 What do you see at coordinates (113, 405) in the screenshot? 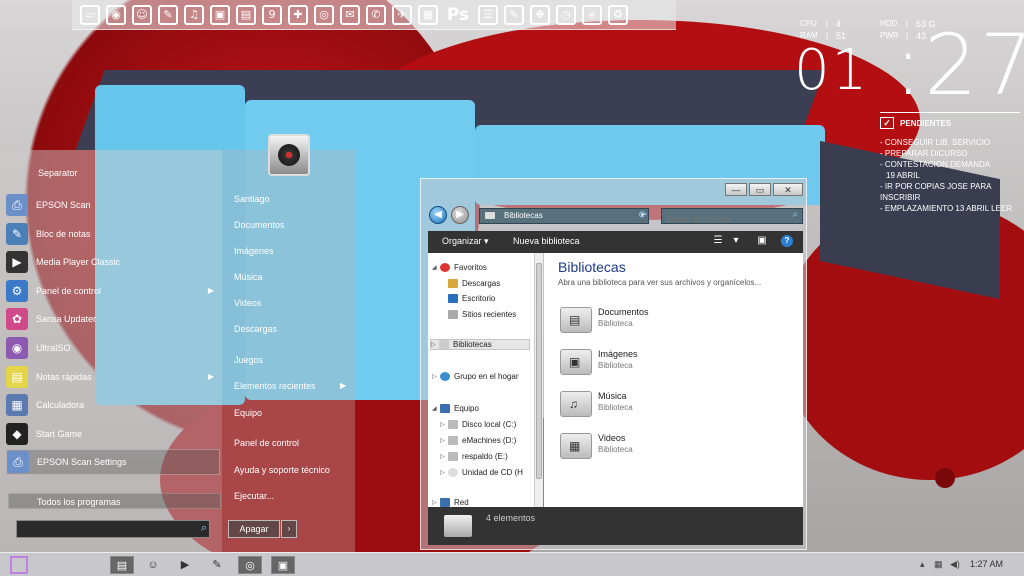
I see `program-calculadora: ▦ Calculadora` at bounding box center [113, 405].